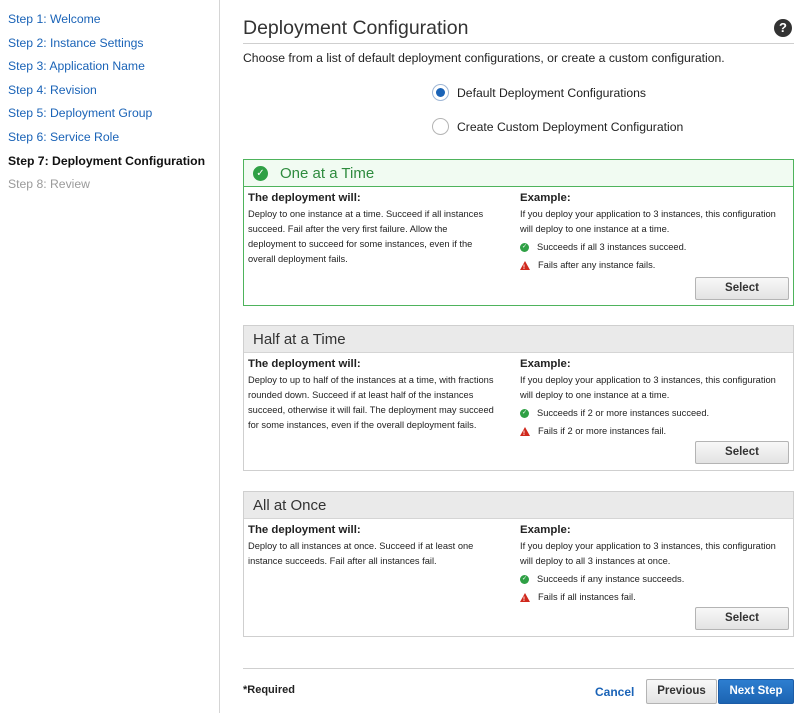 The width and height of the screenshot is (800, 713). What do you see at coordinates (109, 44) in the screenshot?
I see `sidebar-step-instance-settings: Step 2: Instance Settings` at bounding box center [109, 44].